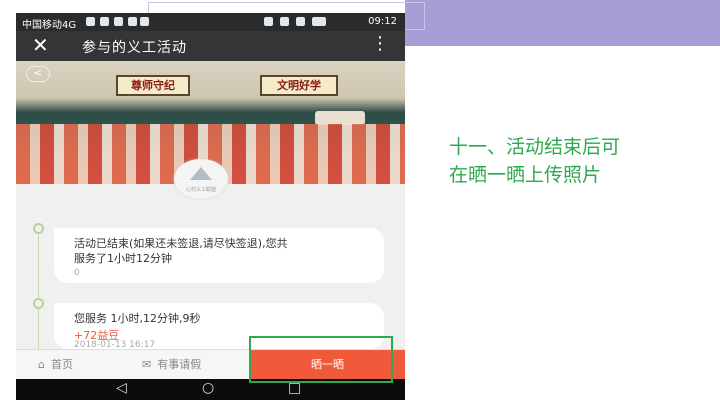 The width and height of the screenshot is (720, 403). Describe the element at coordinates (562, 23) in the screenshot. I see `slide-header-band` at that location.